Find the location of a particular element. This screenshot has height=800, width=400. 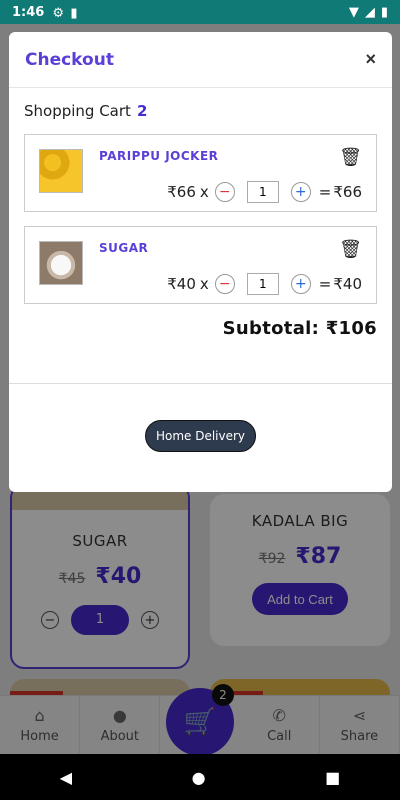

line-total: ₹40 is located at coordinates (347, 284).